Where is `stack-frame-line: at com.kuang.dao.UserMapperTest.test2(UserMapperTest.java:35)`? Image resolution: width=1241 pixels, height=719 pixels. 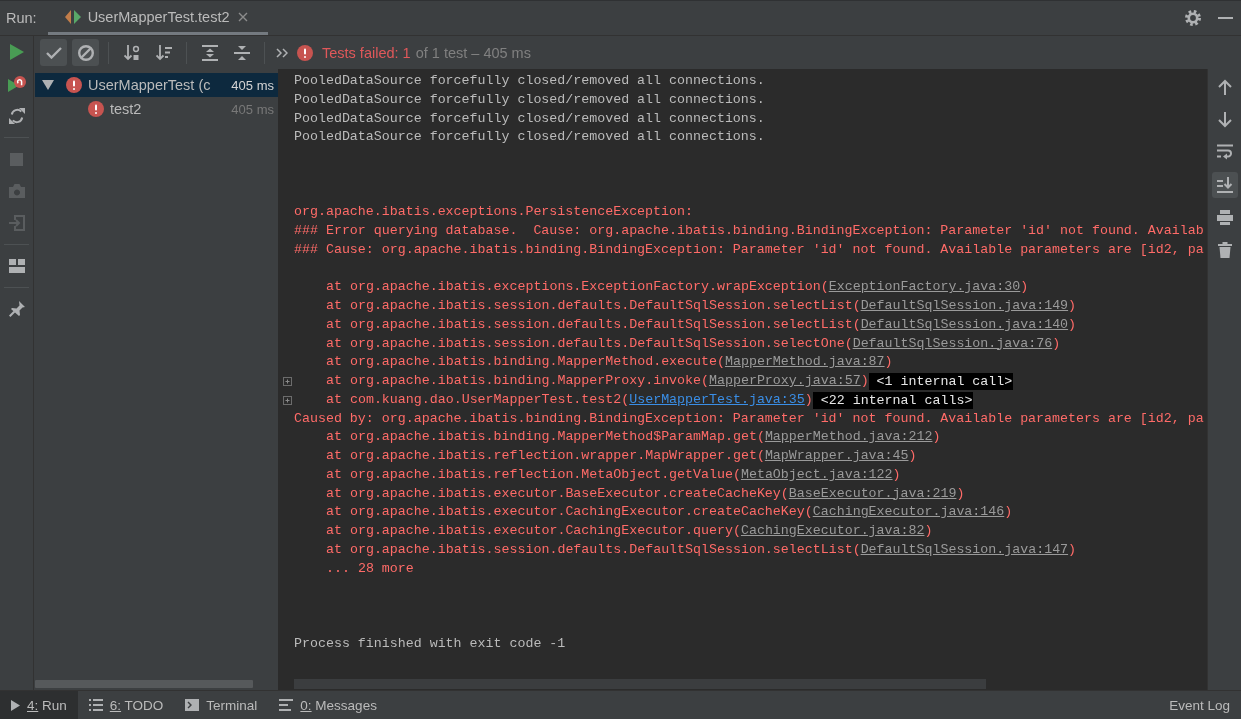
stack-frame-line: at com.kuang.dao.UserMapperTest.test2(UserMapperTest.java:35) is located at coordinates (569, 399).